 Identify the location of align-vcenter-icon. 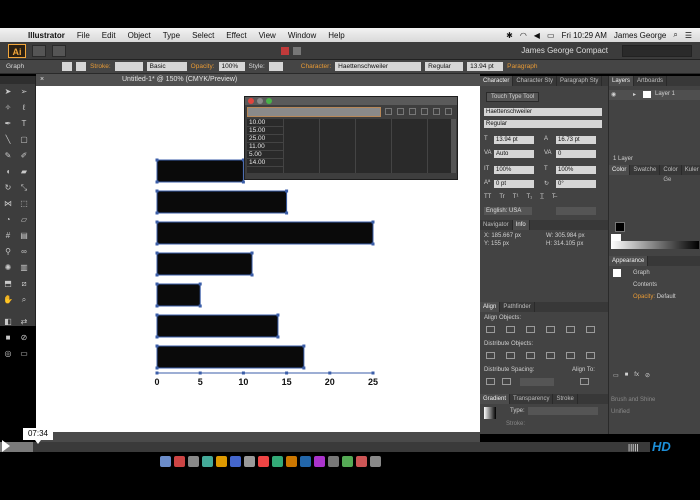
(570, 329).